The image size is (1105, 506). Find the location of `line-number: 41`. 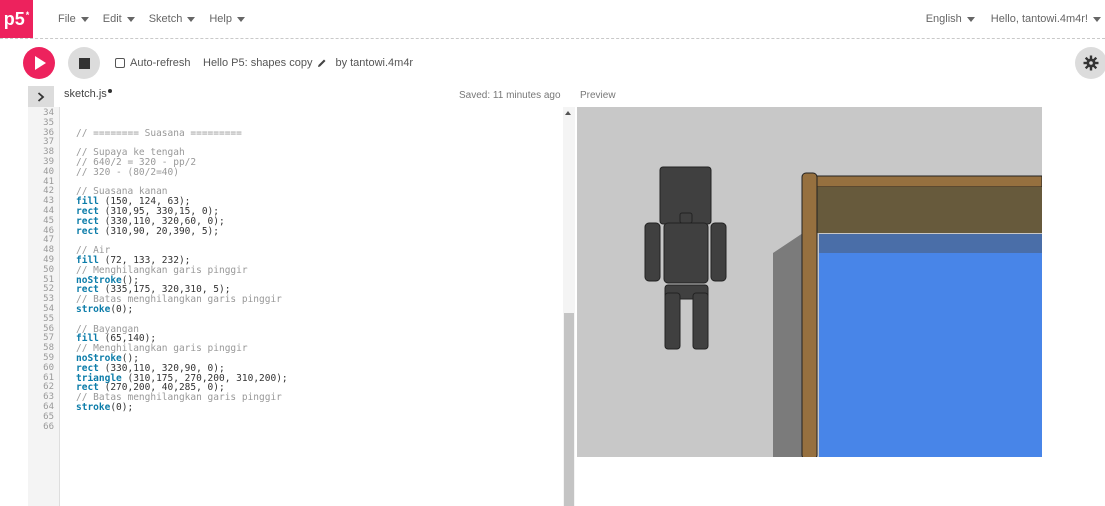

line-number: 41 is located at coordinates (48, 181).